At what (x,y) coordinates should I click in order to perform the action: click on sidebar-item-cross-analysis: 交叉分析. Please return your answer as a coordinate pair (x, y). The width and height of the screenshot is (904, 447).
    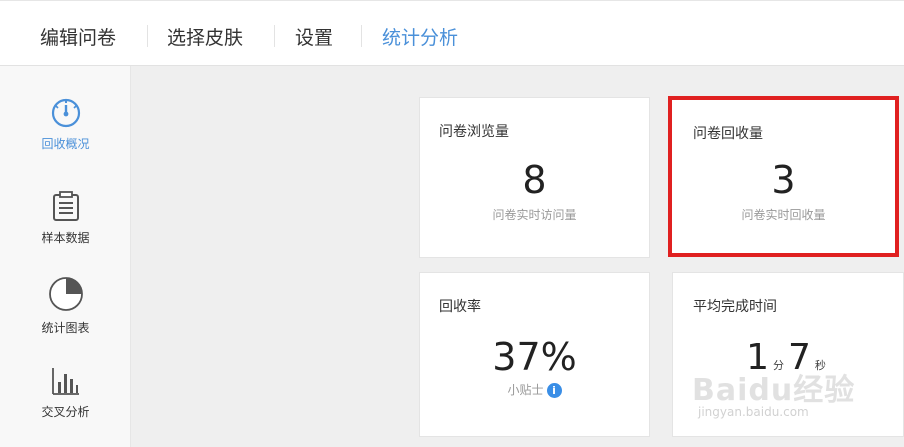
    Looking at the image, I should click on (65, 393).